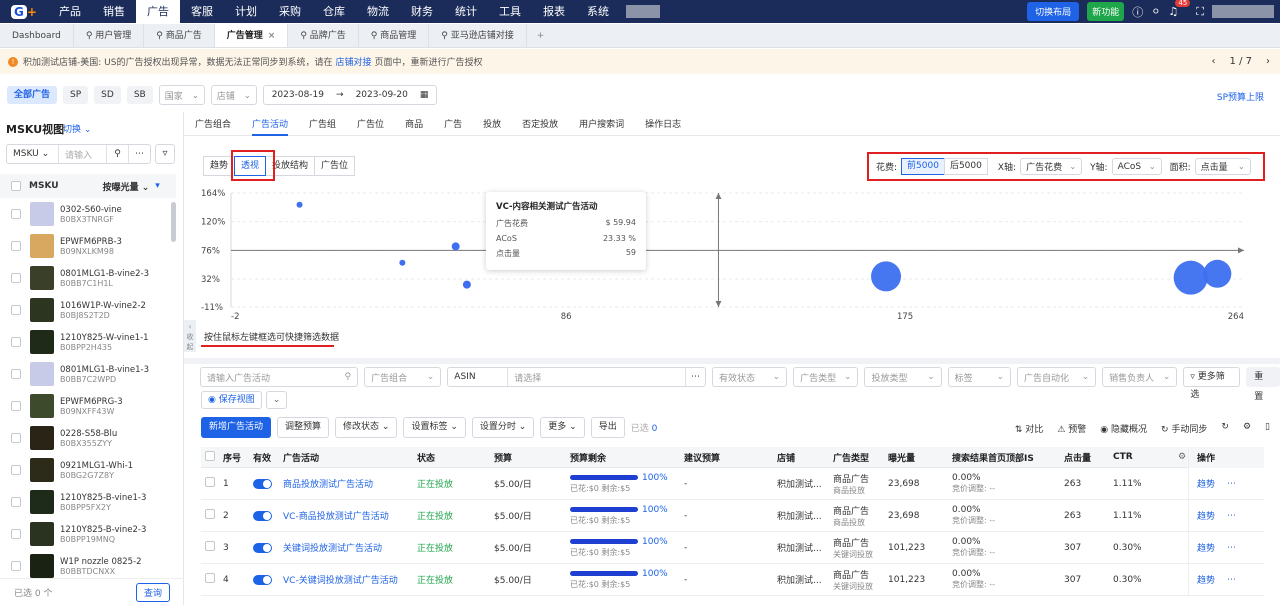 The width and height of the screenshot is (1280, 605). What do you see at coordinates (88, 438) in the screenshot?
I see `msku-list-item: 0228-S58-Blu B0BX355ZYY` at bounding box center [88, 438].